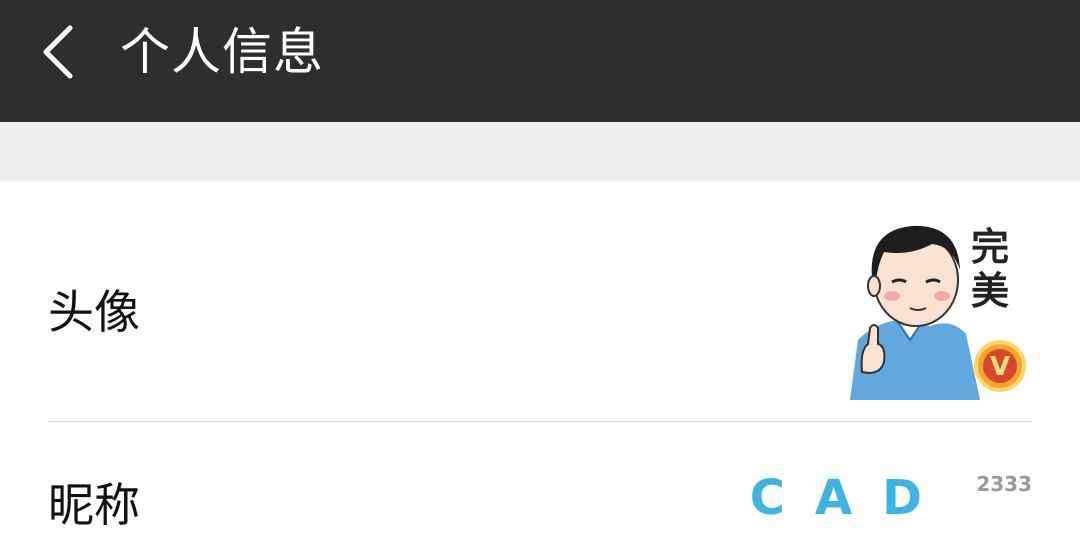 This screenshot has width=1080, height=551. What do you see at coordinates (94, 312) in the screenshot?
I see `avatar-row-label: 头像` at bounding box center [94, 312].